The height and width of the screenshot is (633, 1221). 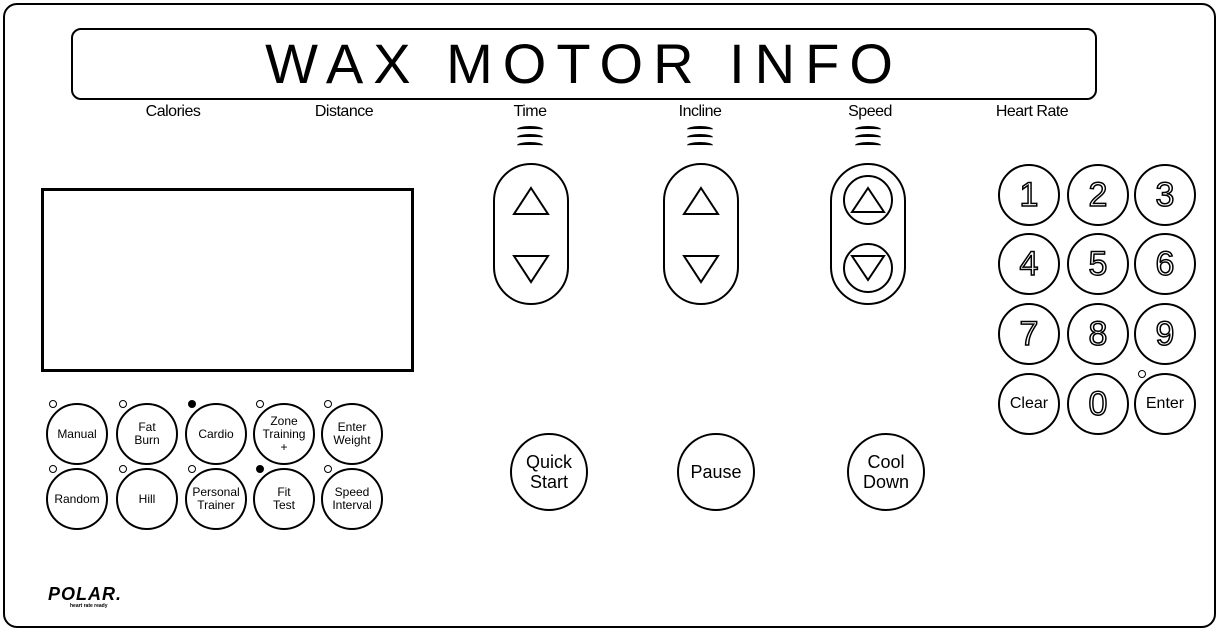 What do you see at coordinates (530, 111) in the screenshot?
I see `label-time: Time` at bounding box center [530, 111].